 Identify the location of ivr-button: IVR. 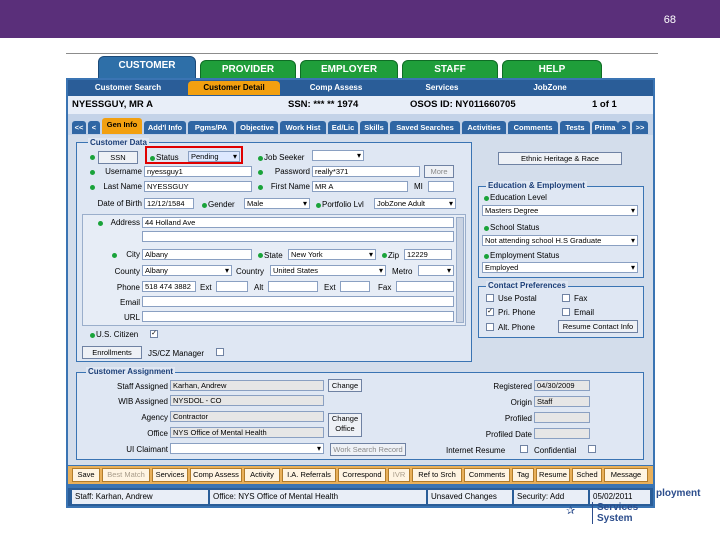
(399, 475).